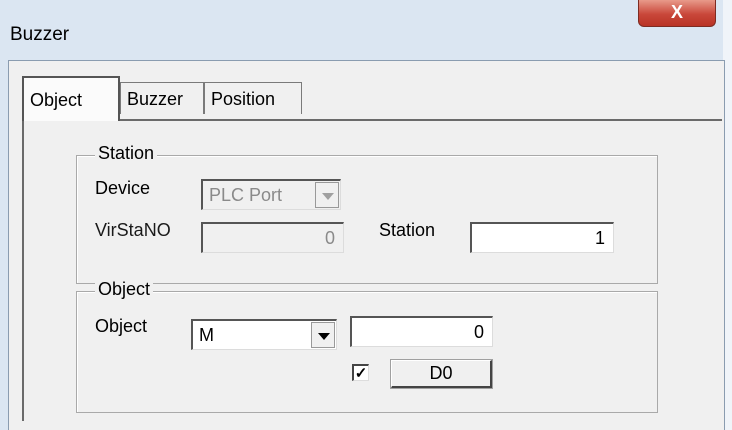 The width and height of the screenshot is (732, 430). I want to click on tab-buzzer: Buzzer, so click(162, 98).